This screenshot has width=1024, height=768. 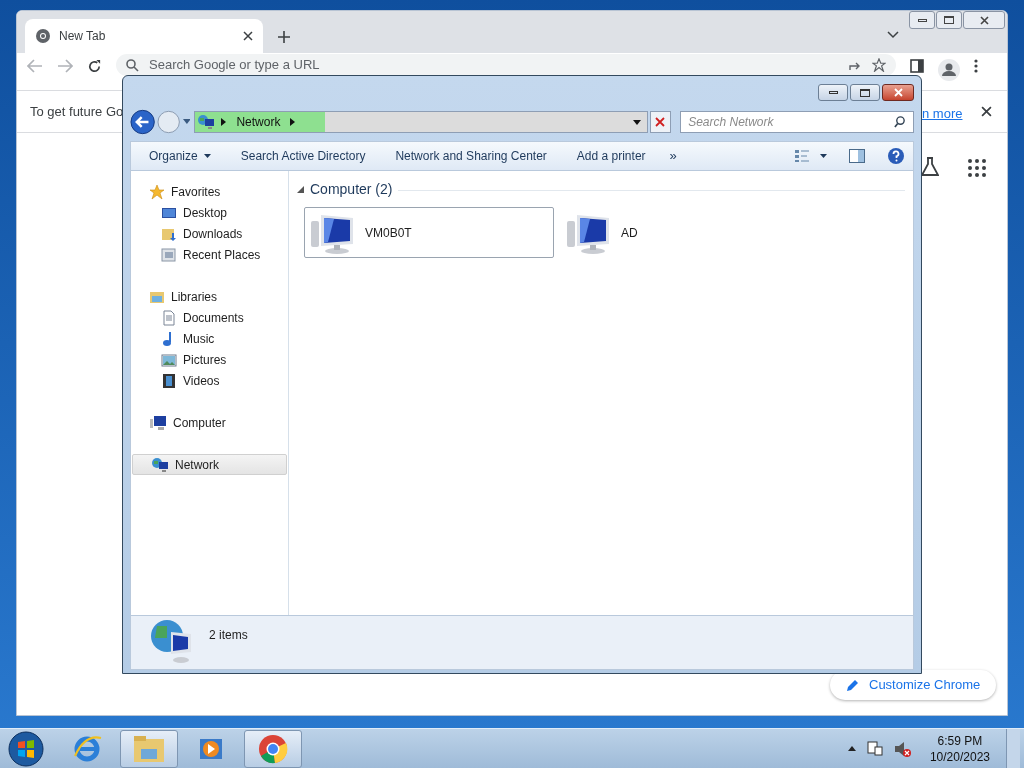 I want to click on stop-button, so click(x=660, y=122).